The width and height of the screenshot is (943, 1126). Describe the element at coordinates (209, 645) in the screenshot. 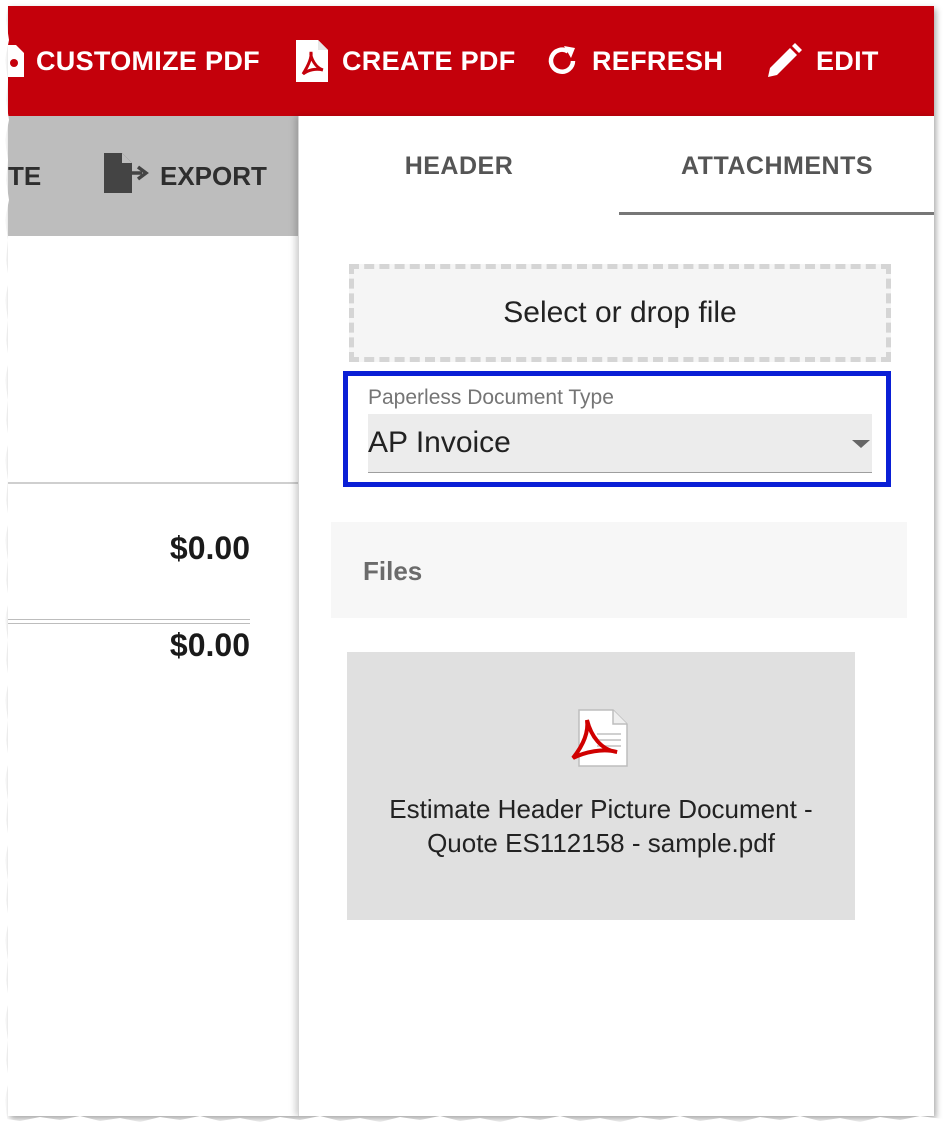

I see `grand-total-amount: $0.00` at that location.